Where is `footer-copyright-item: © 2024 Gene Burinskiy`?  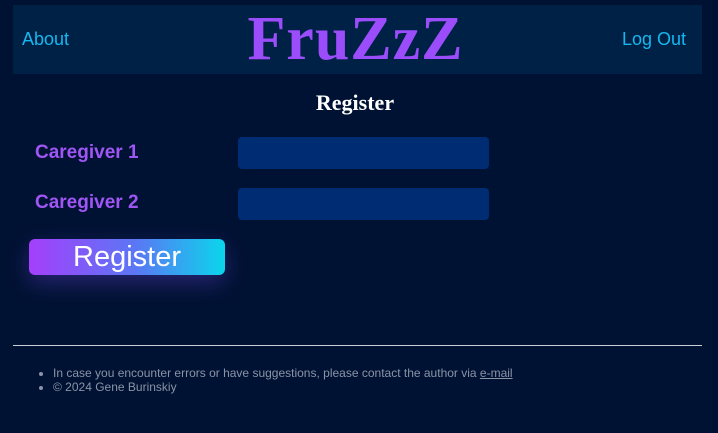 footer-copyright-item: © 2024 Gene Burinskiy is located at coordinates (283, 387).